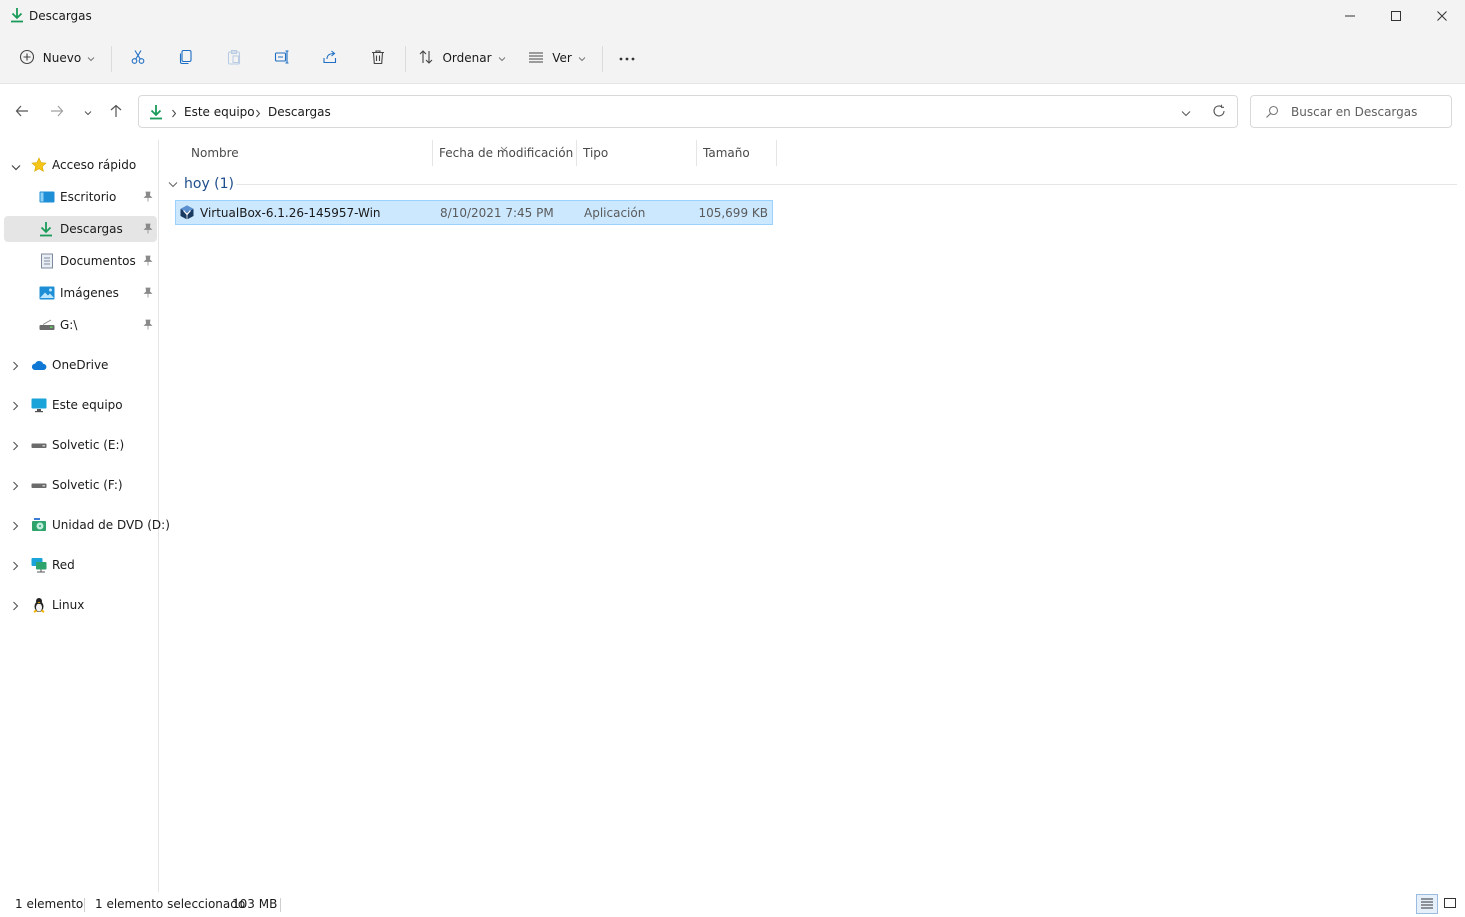  I want to click on sidebar-item-label: Escritorio, so click(88, 197).